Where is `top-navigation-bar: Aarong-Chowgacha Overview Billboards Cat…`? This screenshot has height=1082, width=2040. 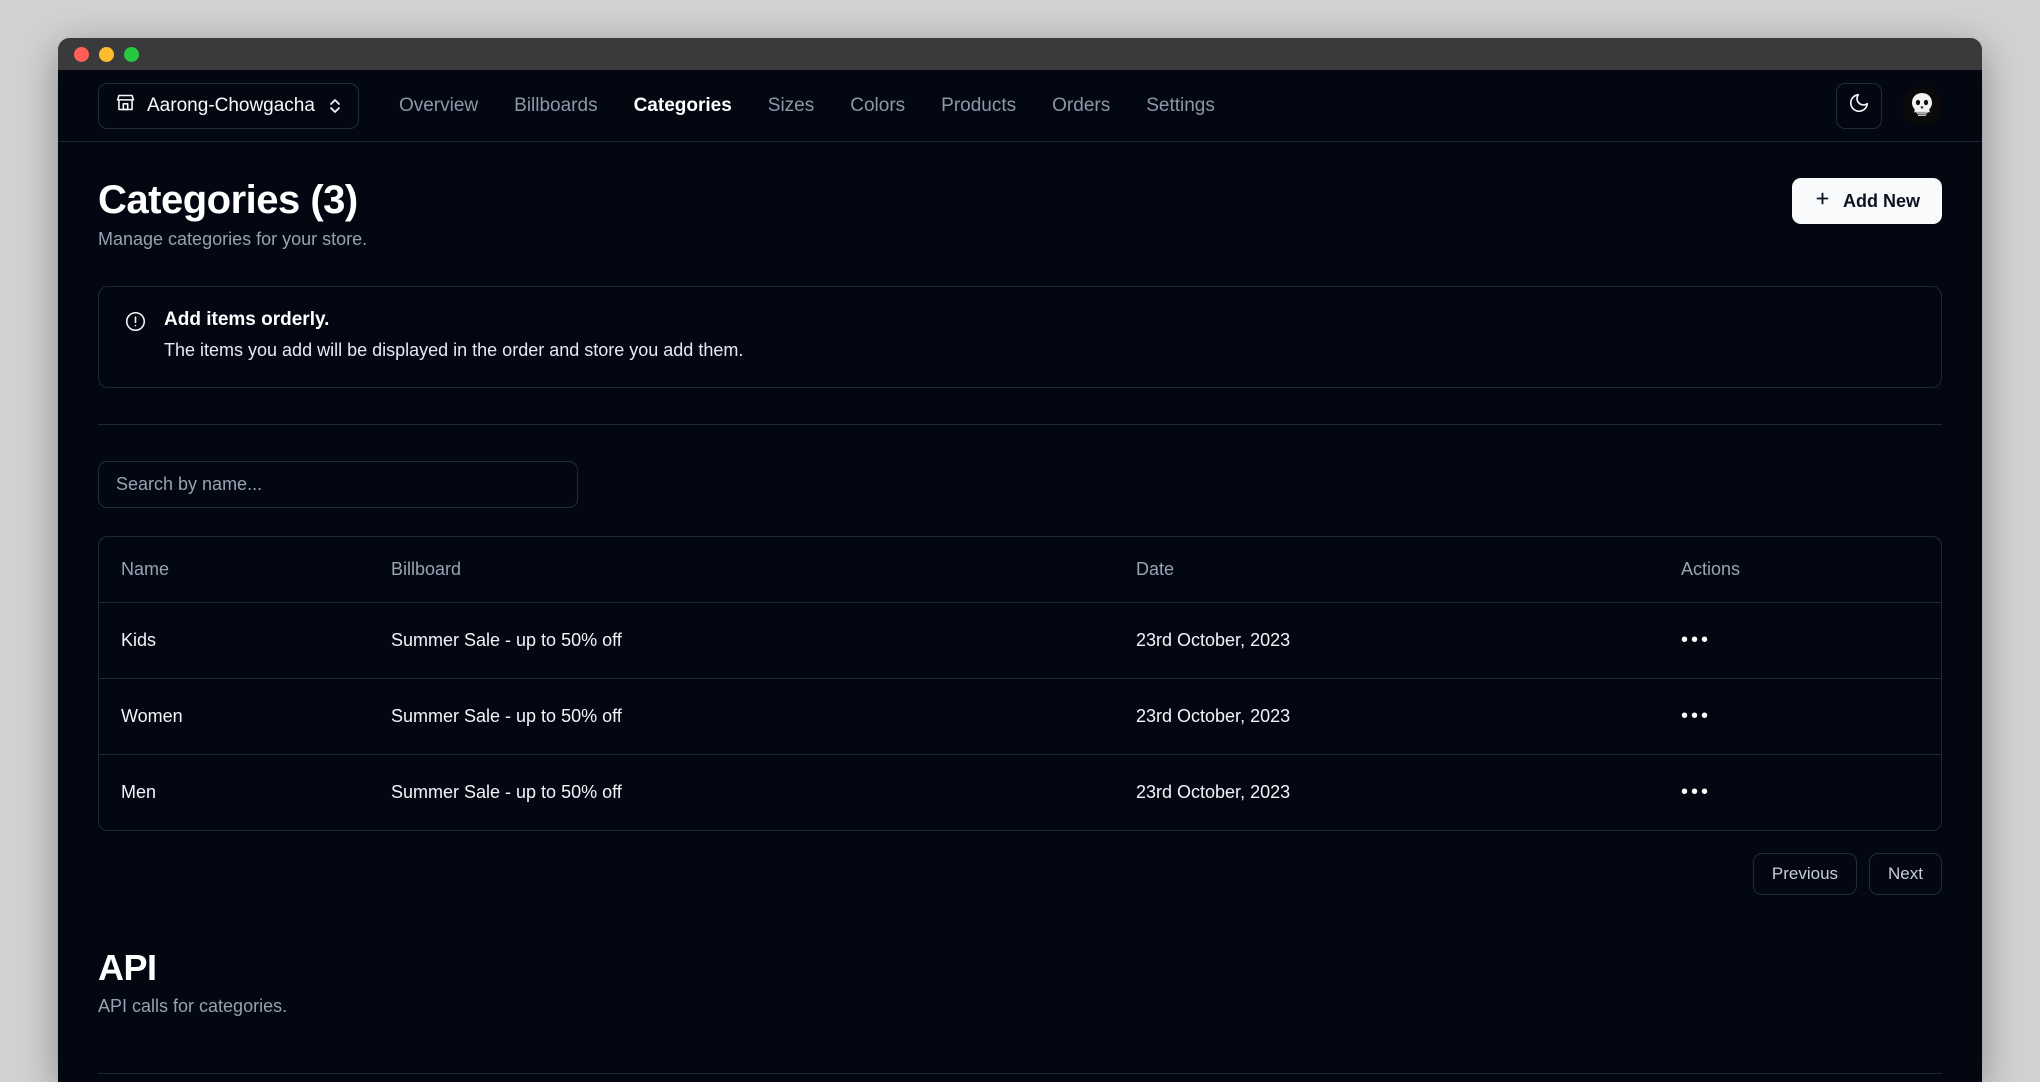 top-navigation-bar: Aarong-Chowgacha Overview Billboards Cat… is located at coordinates (1020, 106).